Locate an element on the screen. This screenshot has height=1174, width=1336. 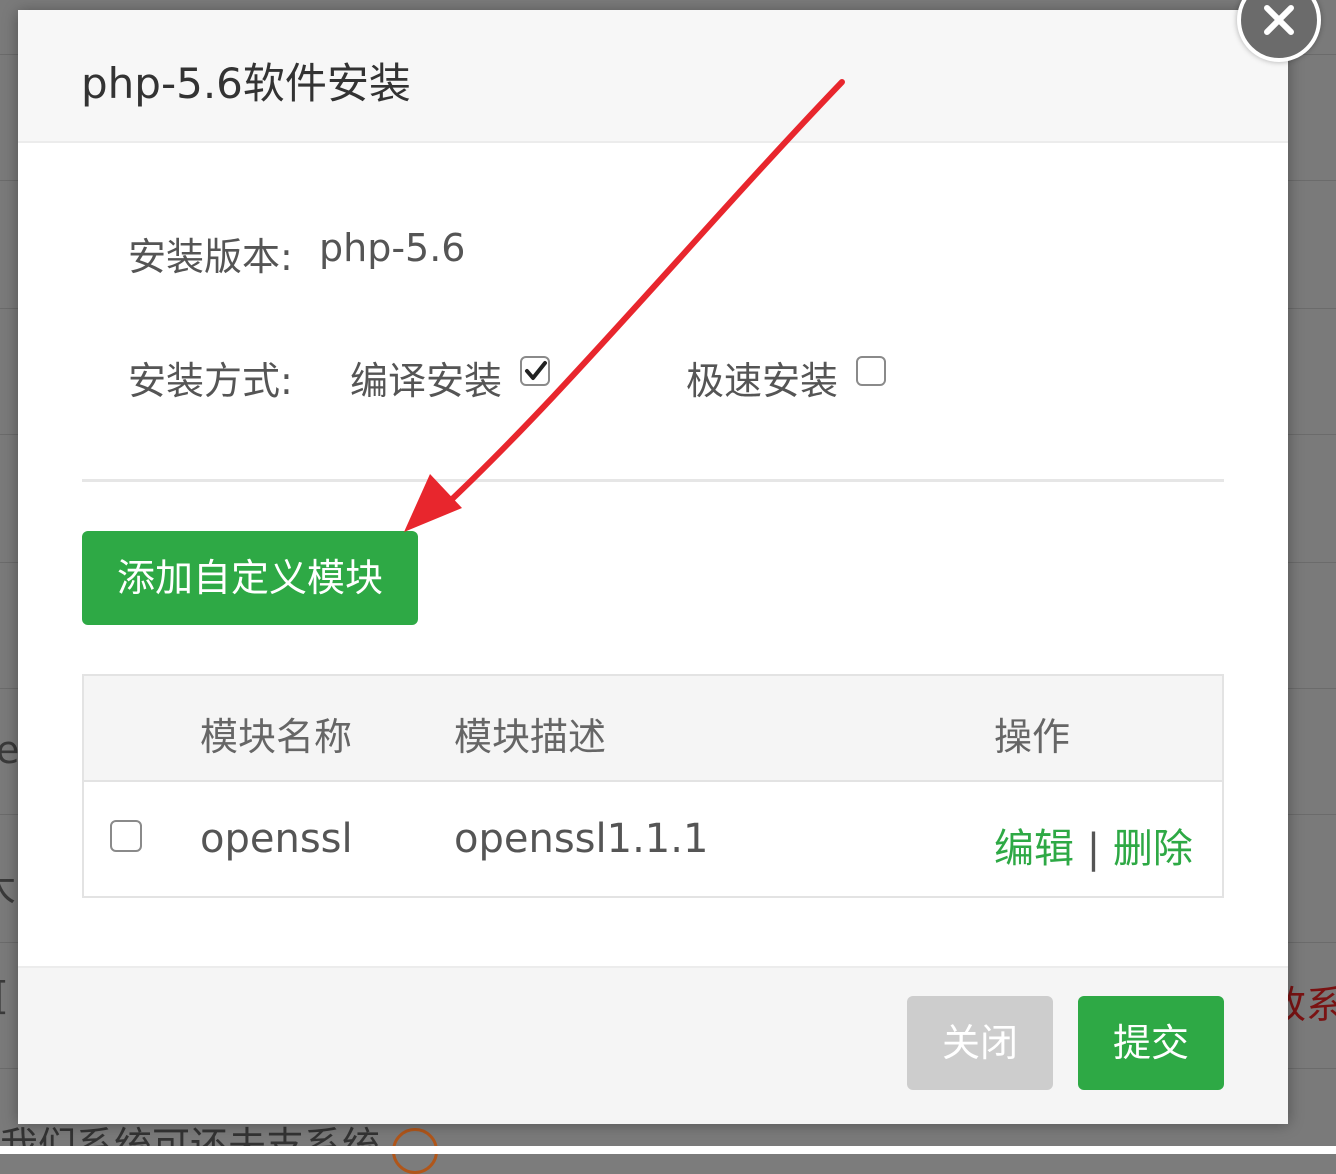
operation-cell: 编辑 | 删除 is located at coordinates (1093, 845).